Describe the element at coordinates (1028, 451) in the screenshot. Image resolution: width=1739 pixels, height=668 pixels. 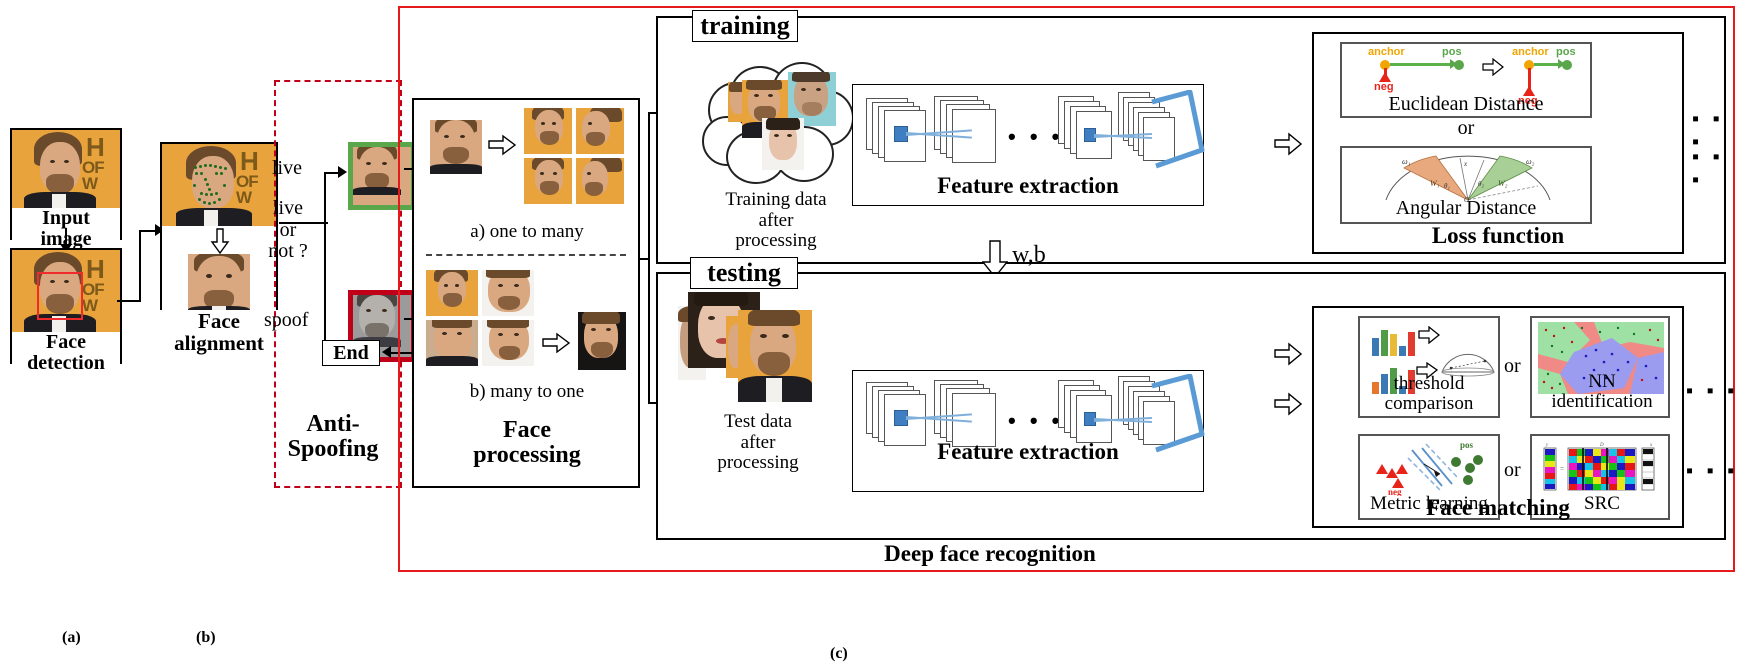
I see `testing-feature-extraction-label: Feature extraction` at that location.